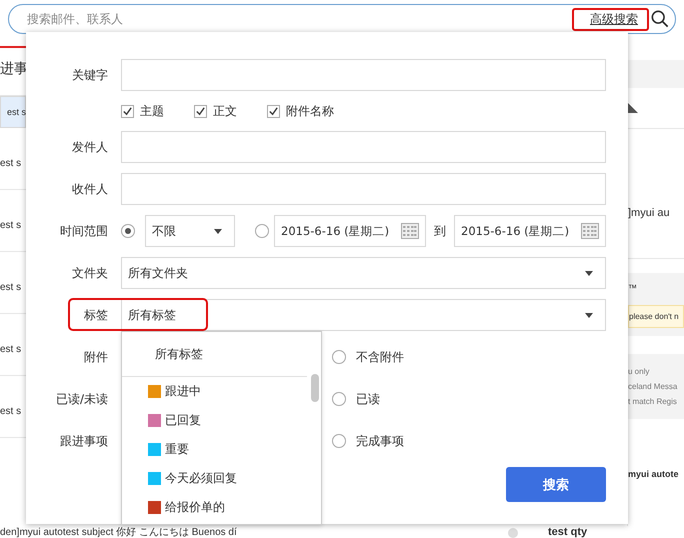 The height and width of the screenshot is (538, 684). I want to click on sender-field, so click(363, 147).